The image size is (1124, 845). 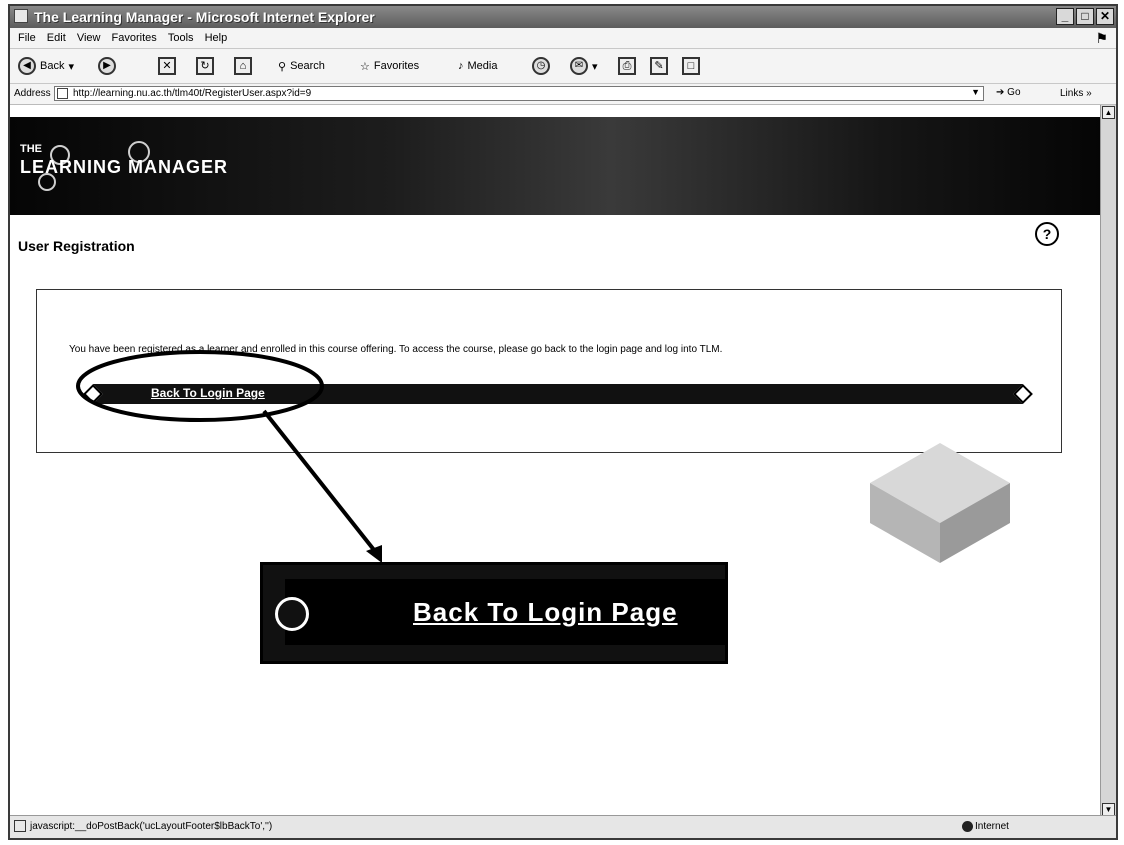 I want to click on tlm-banner: THE LEARNING MANAGER, so click(x=556, y=166).